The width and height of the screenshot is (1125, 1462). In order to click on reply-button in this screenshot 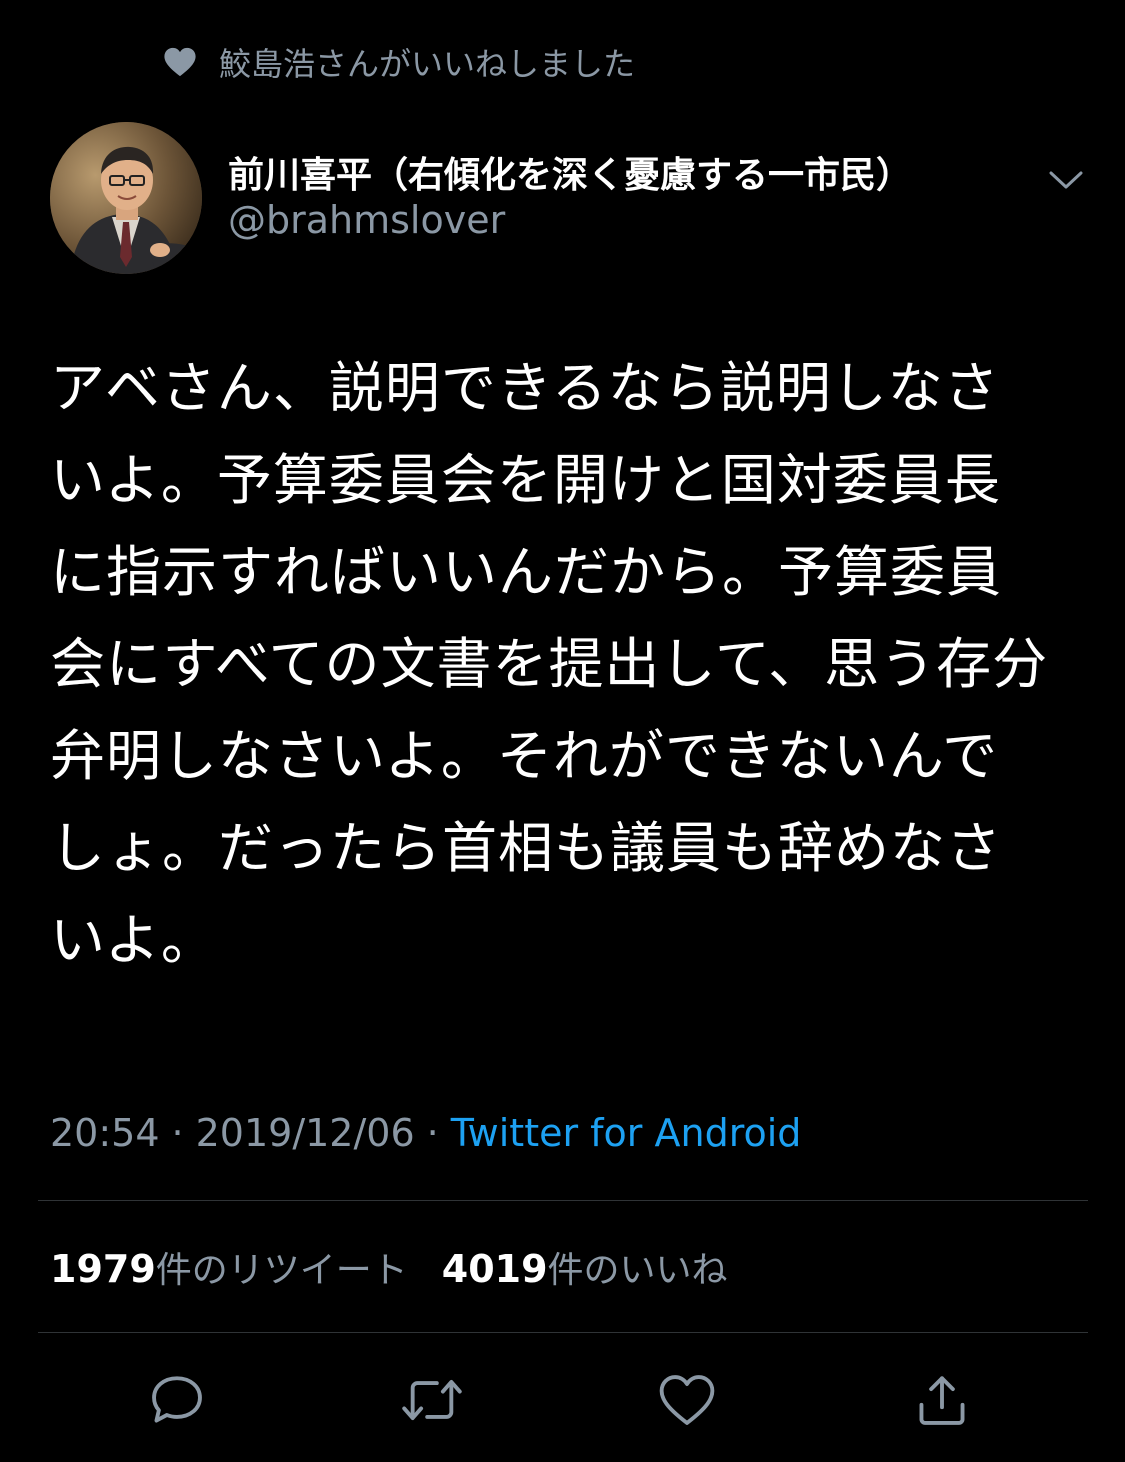, I will do `click(177, 1400)`.